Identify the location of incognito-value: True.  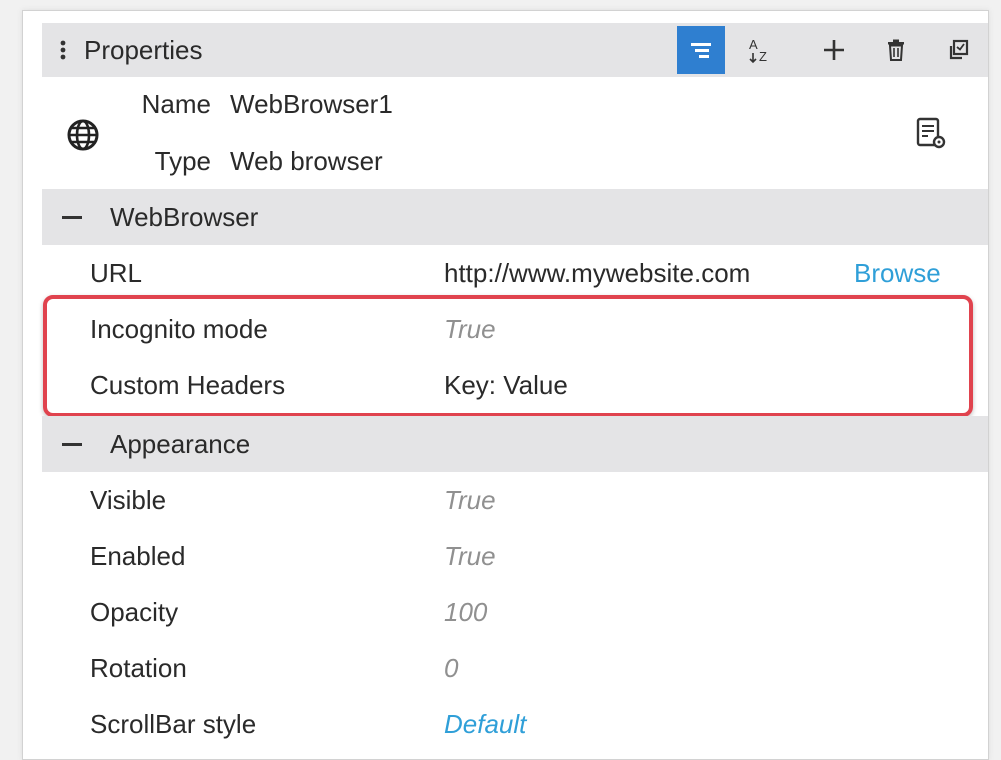
(470, 329).